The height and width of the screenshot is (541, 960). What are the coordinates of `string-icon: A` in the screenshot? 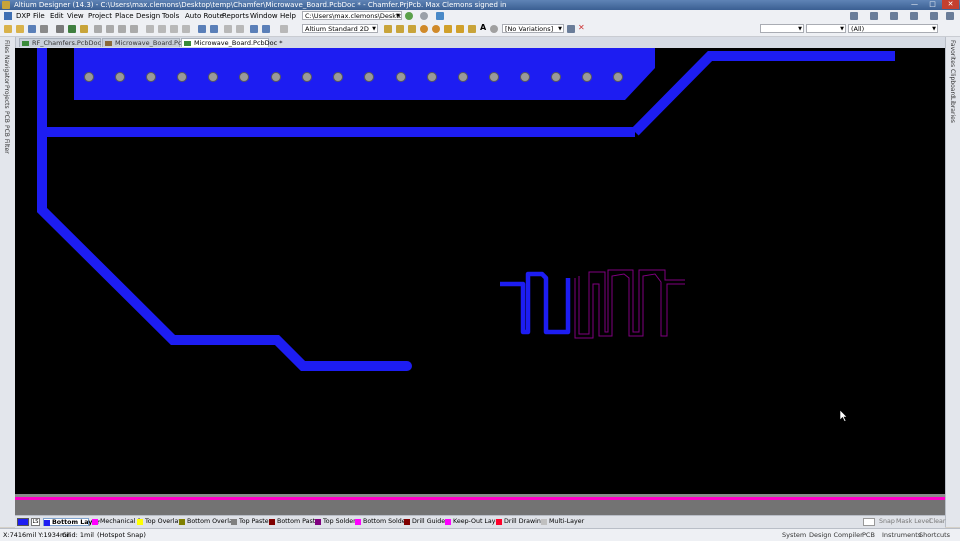 It's located at (484, 27).